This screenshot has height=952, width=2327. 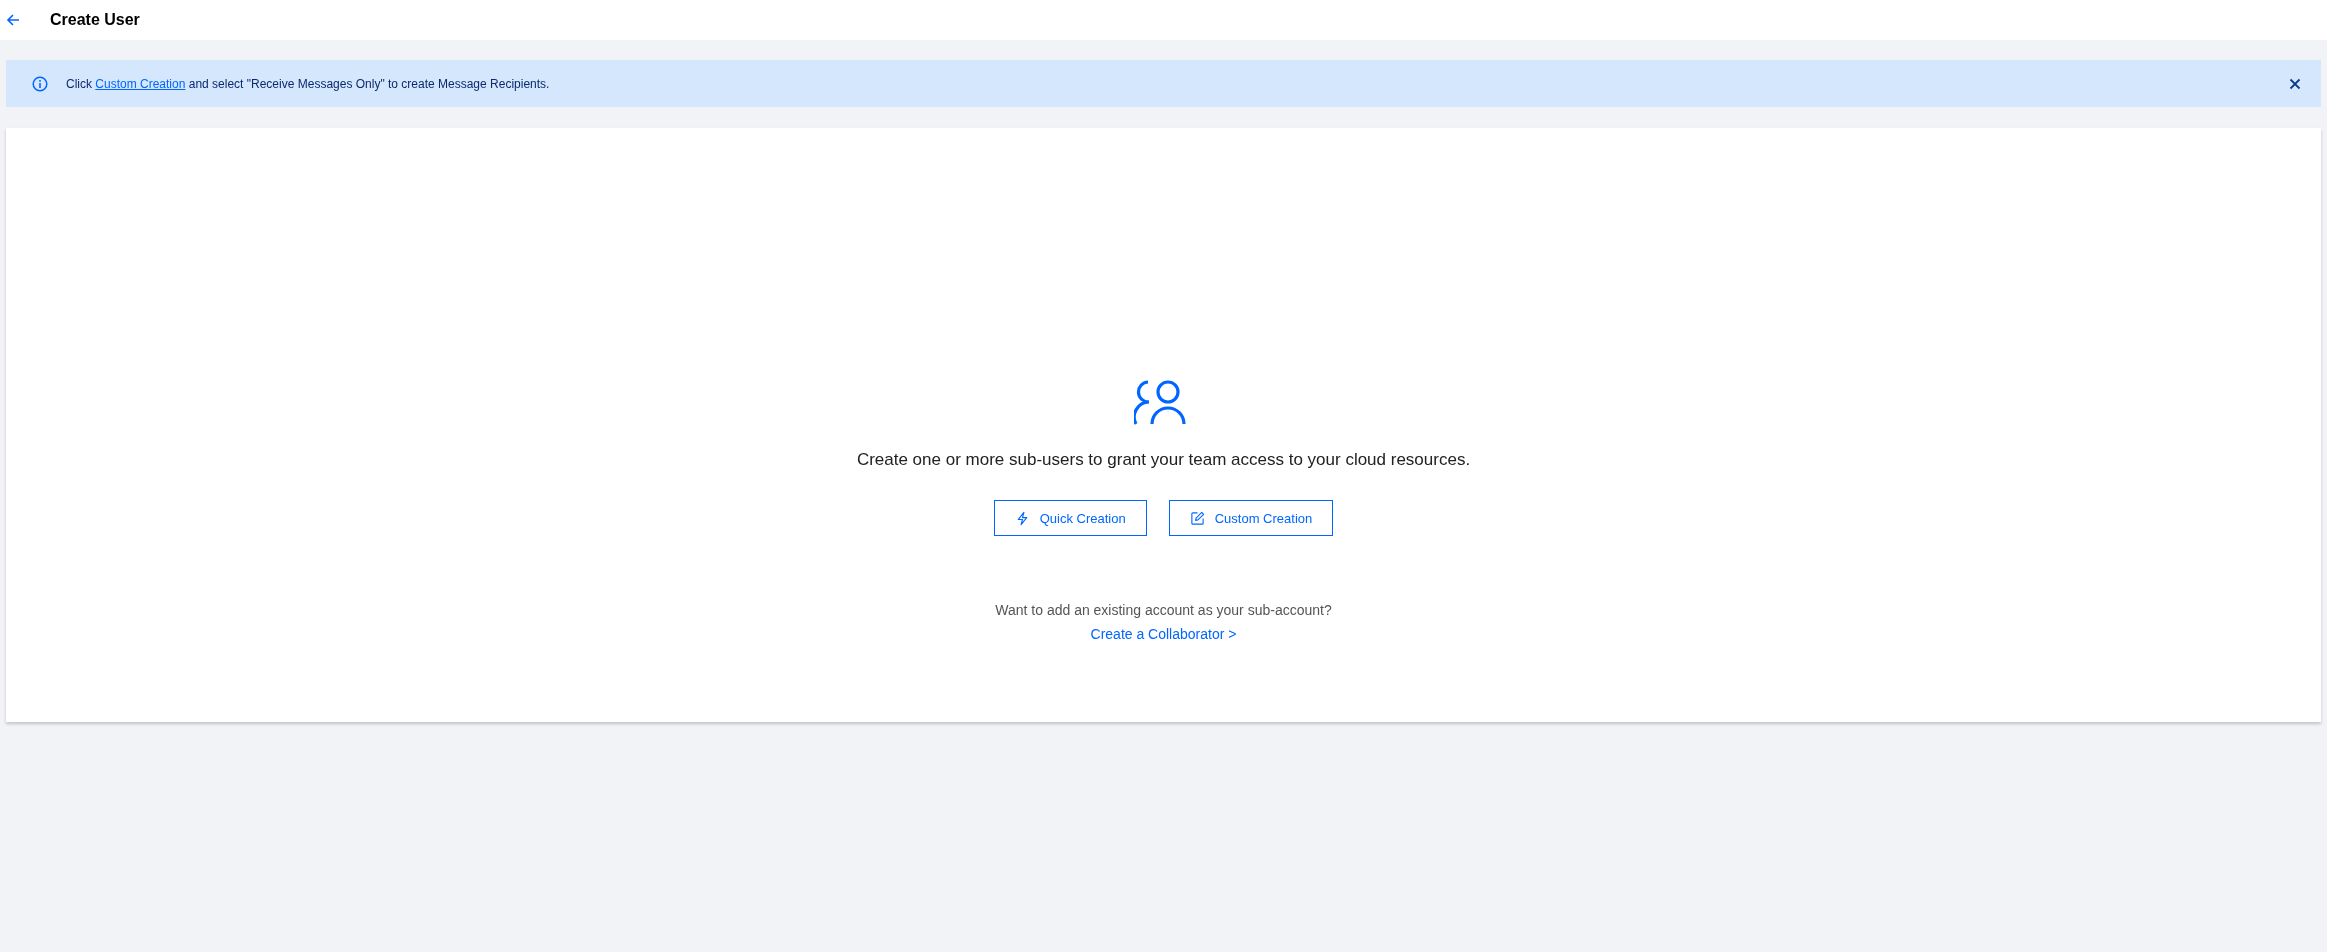 What do you see at coordinates (1070, 518) in the screenshot?
I see `quick-creation-button: Quick Creation` at bounding box center [1070, 518].